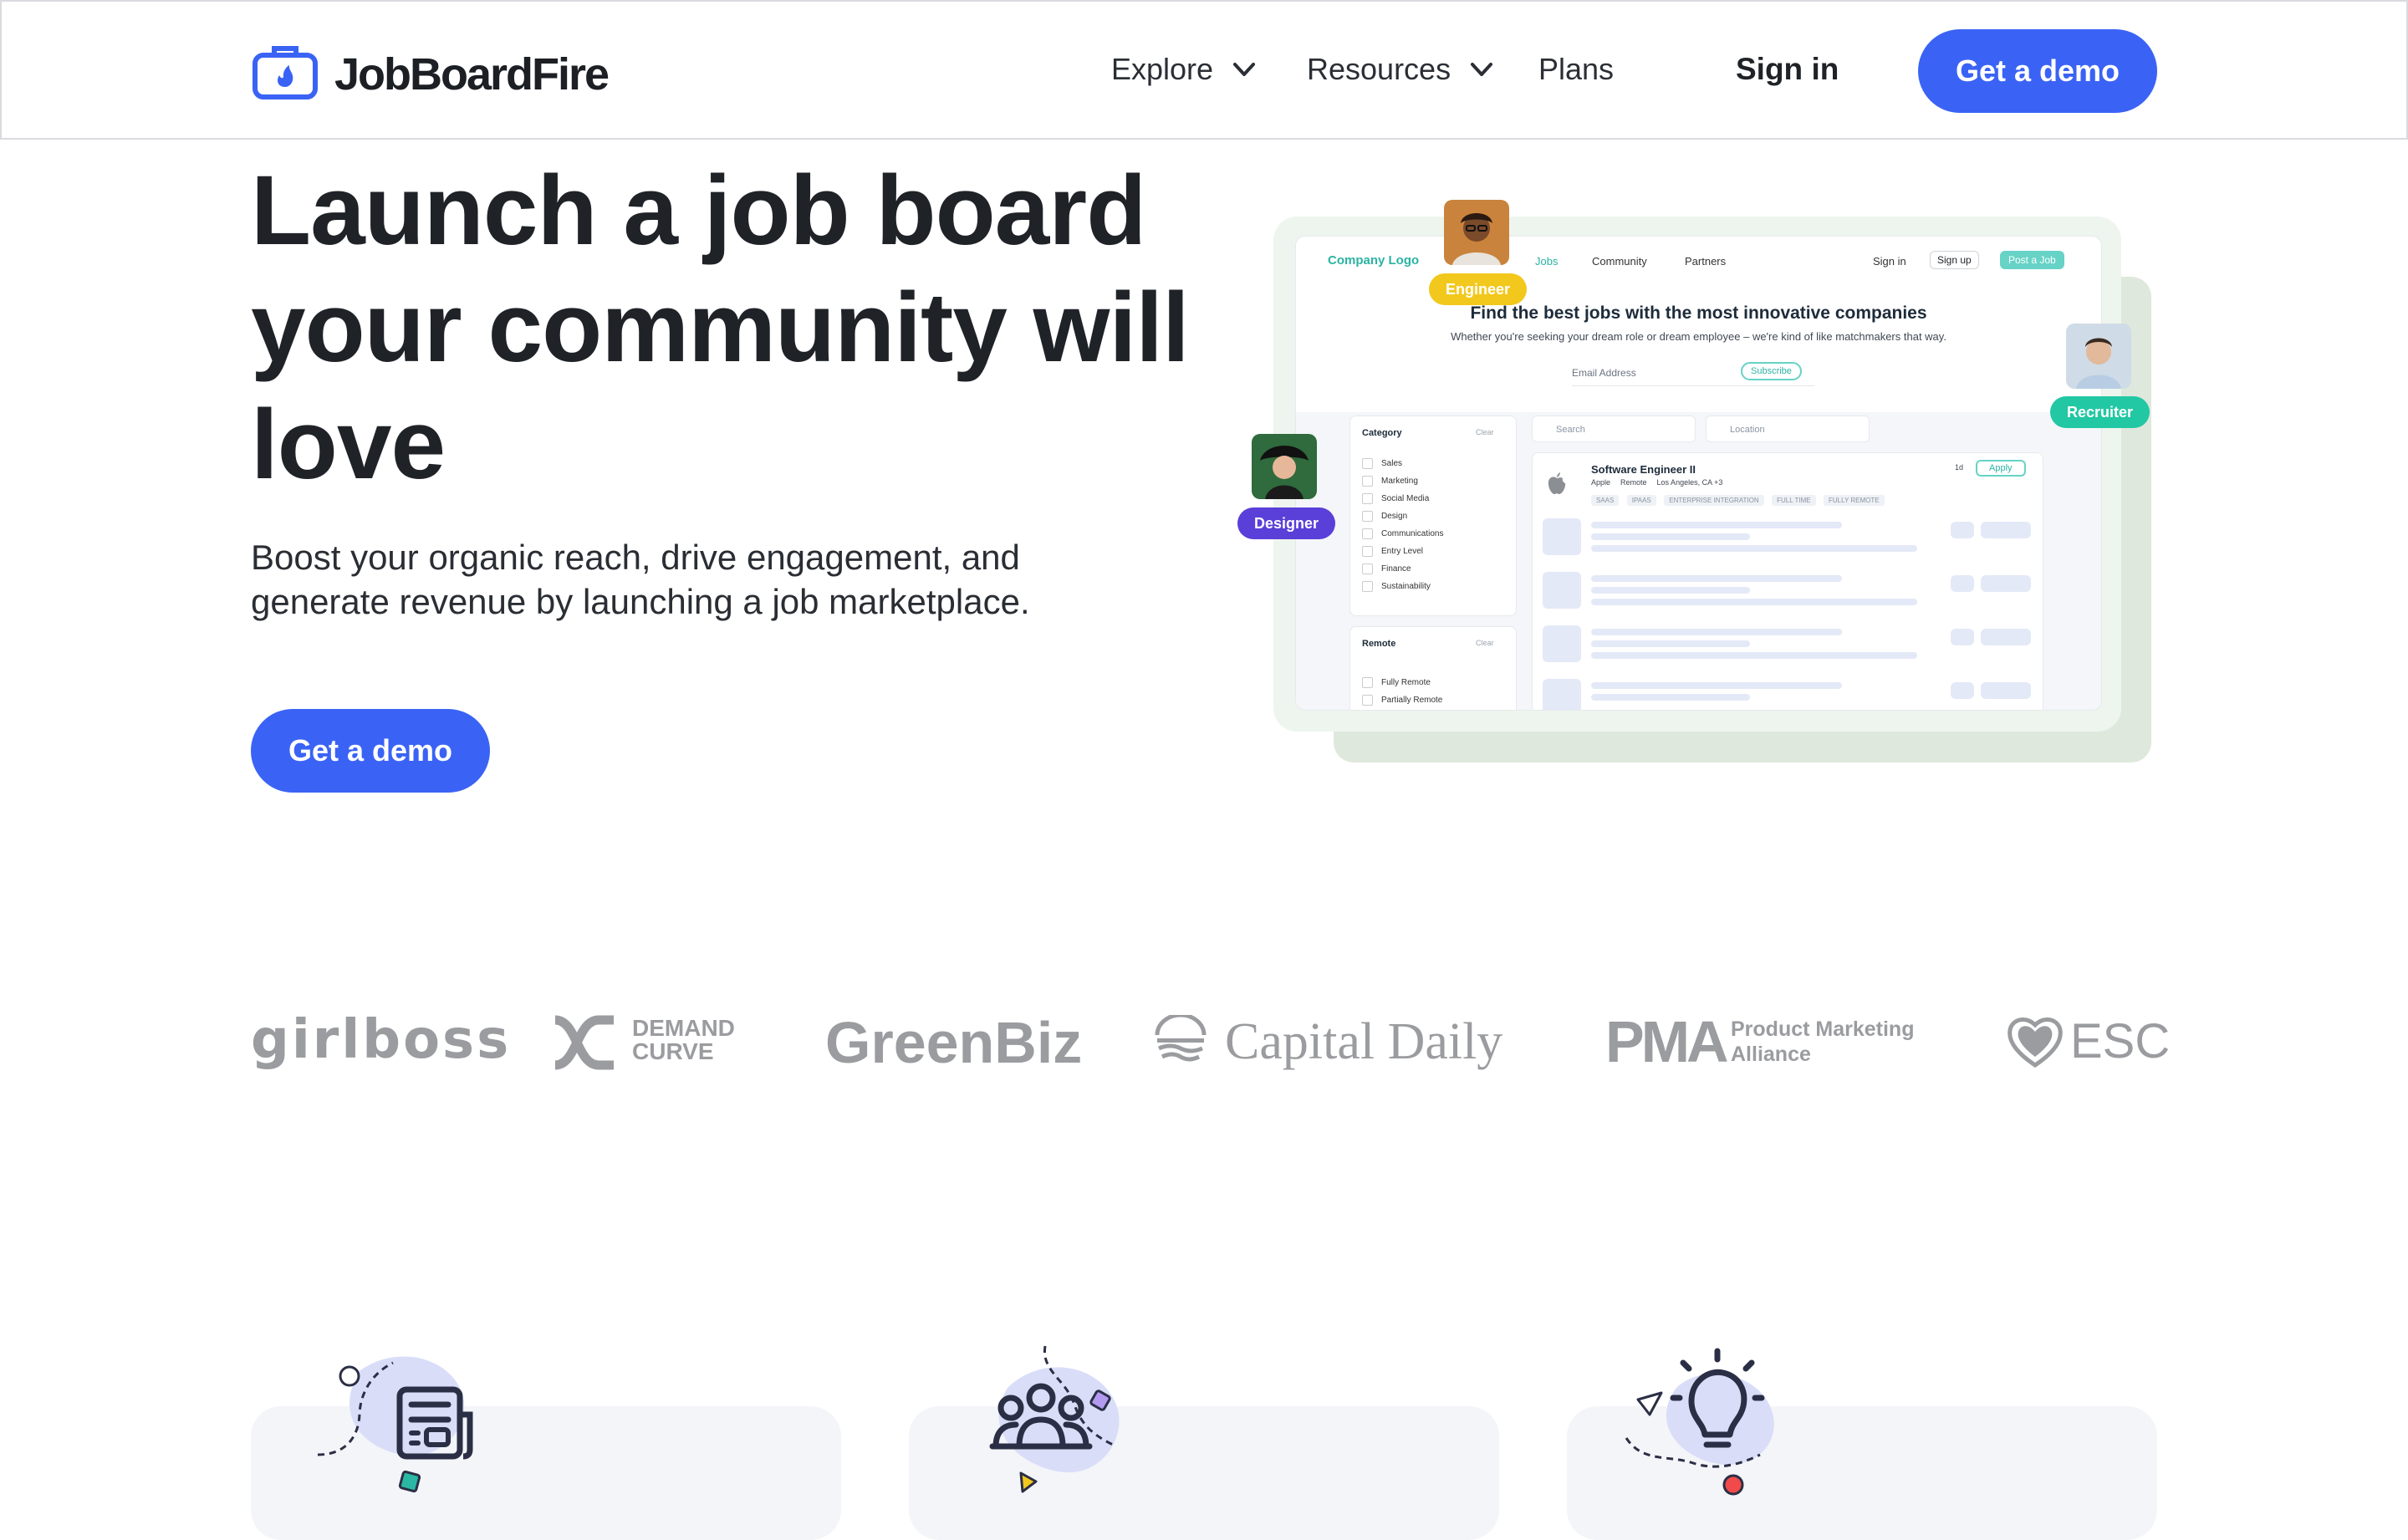  Describe the element at coordinates (2038, 71) in the screenshot. I see `get-demo-button-header: Get a demo` at that location.